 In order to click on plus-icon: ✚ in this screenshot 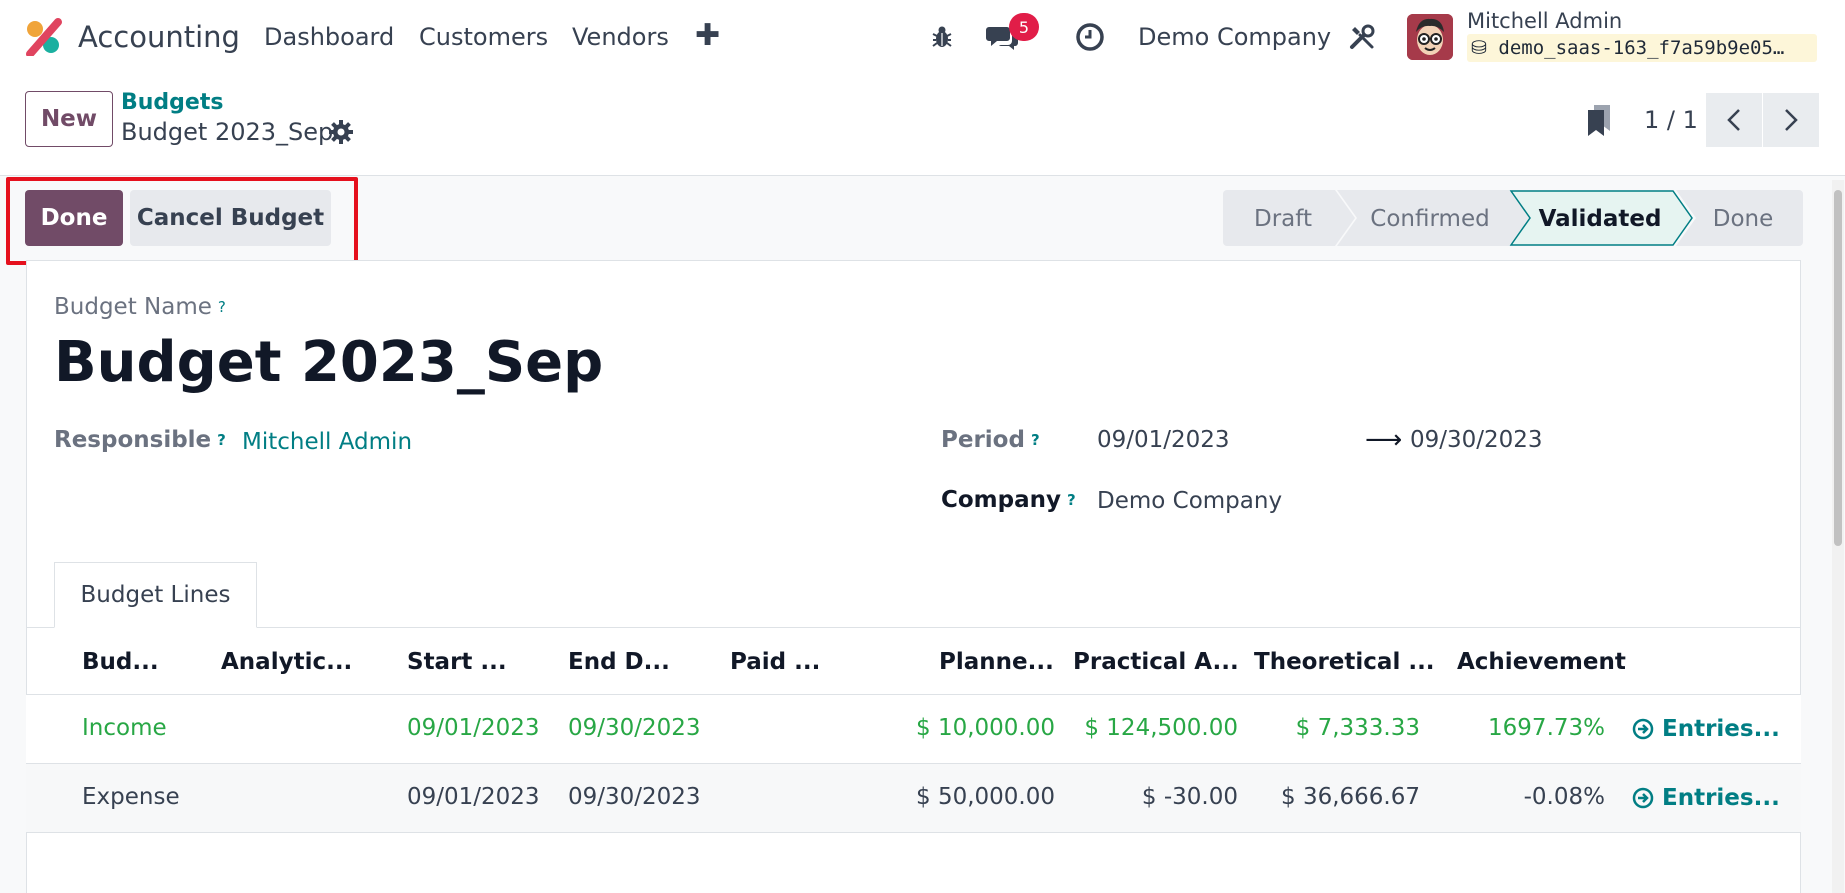, I will do `click(707, 36)`.